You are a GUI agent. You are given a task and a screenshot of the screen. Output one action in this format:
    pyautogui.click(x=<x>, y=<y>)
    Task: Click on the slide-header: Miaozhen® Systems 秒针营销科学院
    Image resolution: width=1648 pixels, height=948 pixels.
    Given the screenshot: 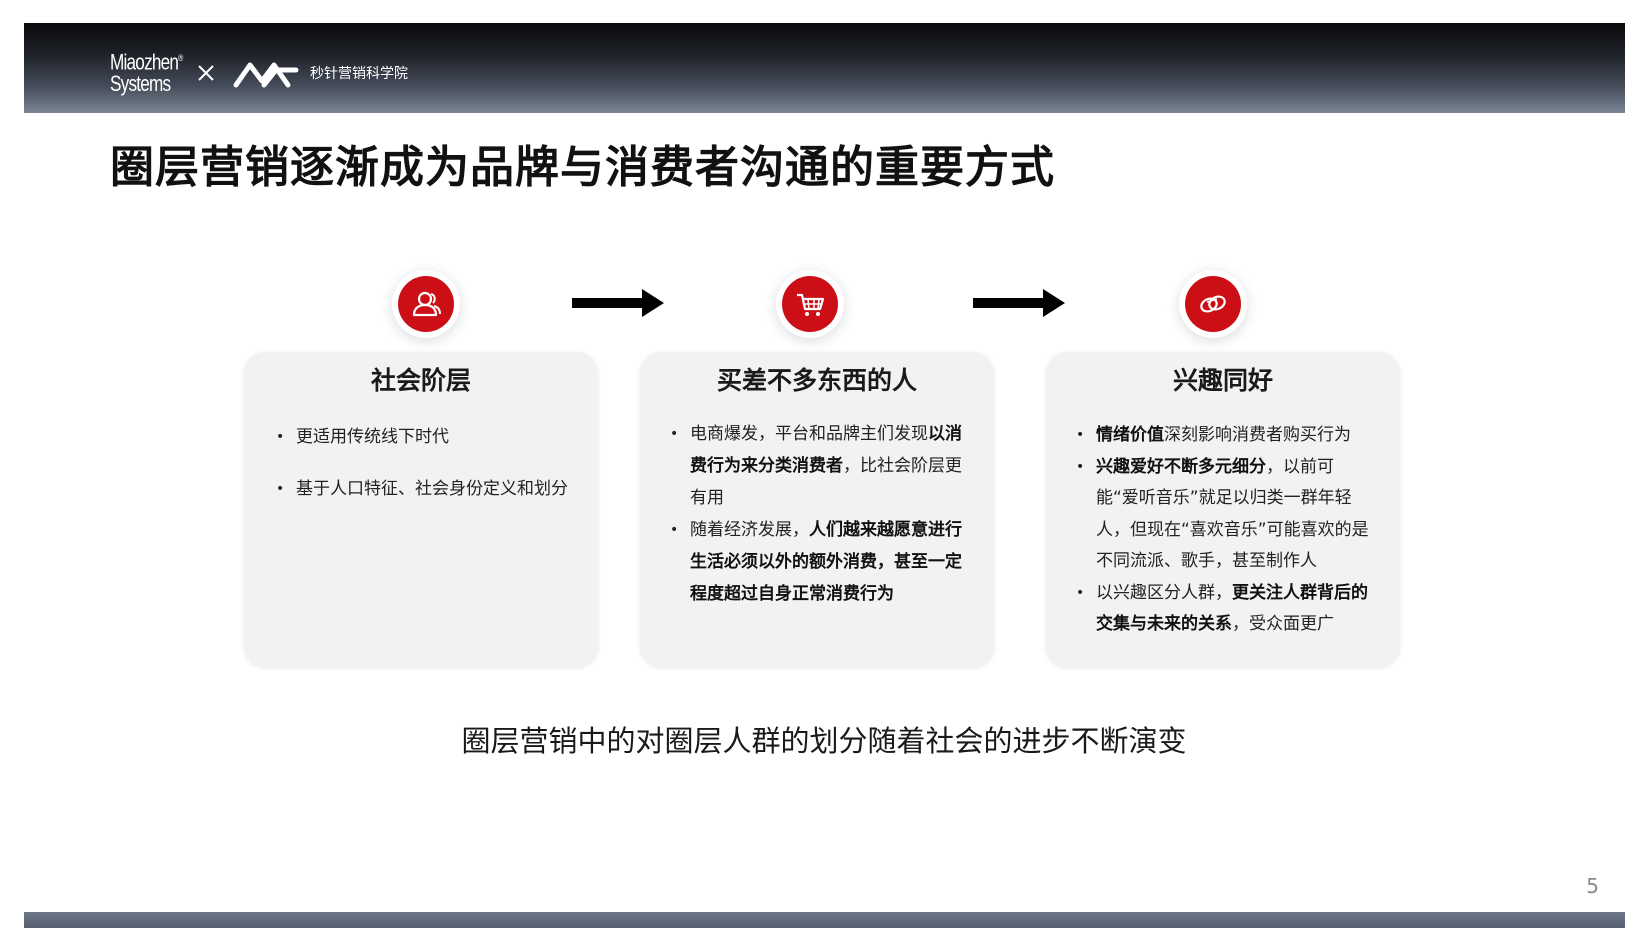 What is the action you would take?
    pyautogui.click(x=824, y=68)
    